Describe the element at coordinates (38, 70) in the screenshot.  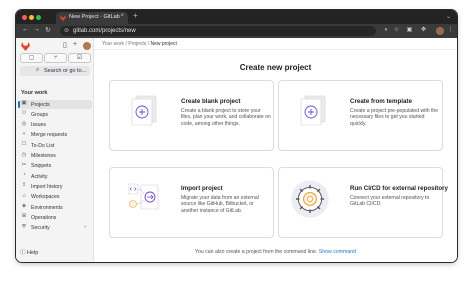
I see `search-icon: ⌕` at that location.